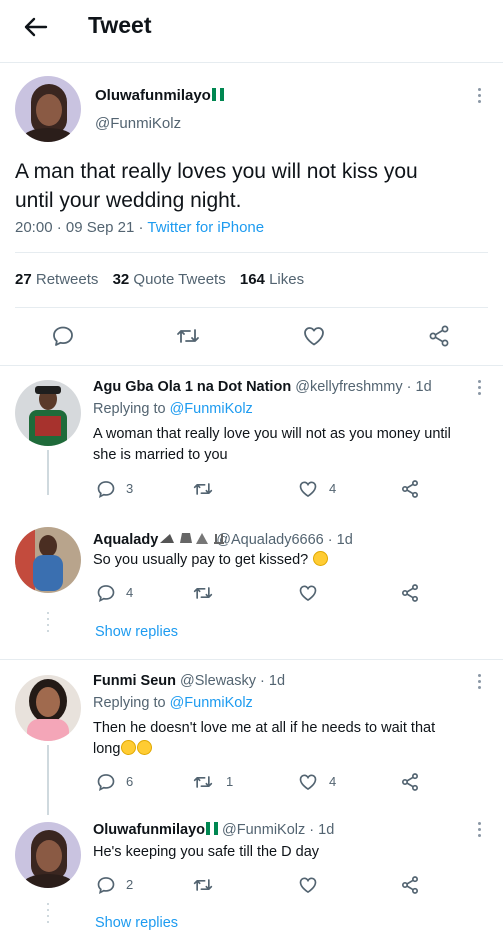 Image resolution: width=503 pixels, height=944 pixels. I want to click on quotes-count: 32, so click(121, 279).